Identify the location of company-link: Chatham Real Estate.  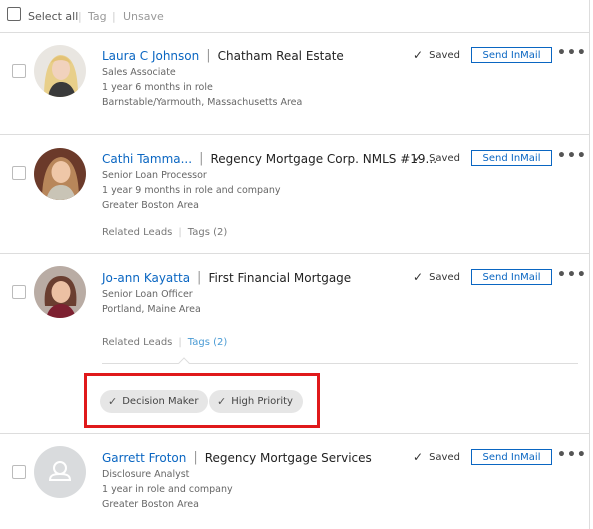
(281, 56).